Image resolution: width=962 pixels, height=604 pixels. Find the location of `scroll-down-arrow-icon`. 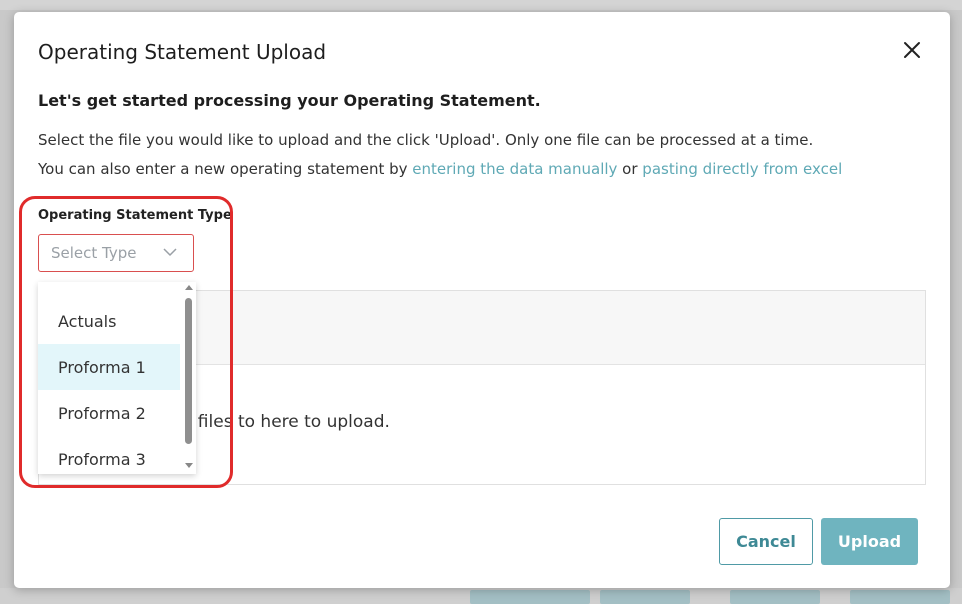

scroll-down-arrow-icon is located at coordinates (189, 465).